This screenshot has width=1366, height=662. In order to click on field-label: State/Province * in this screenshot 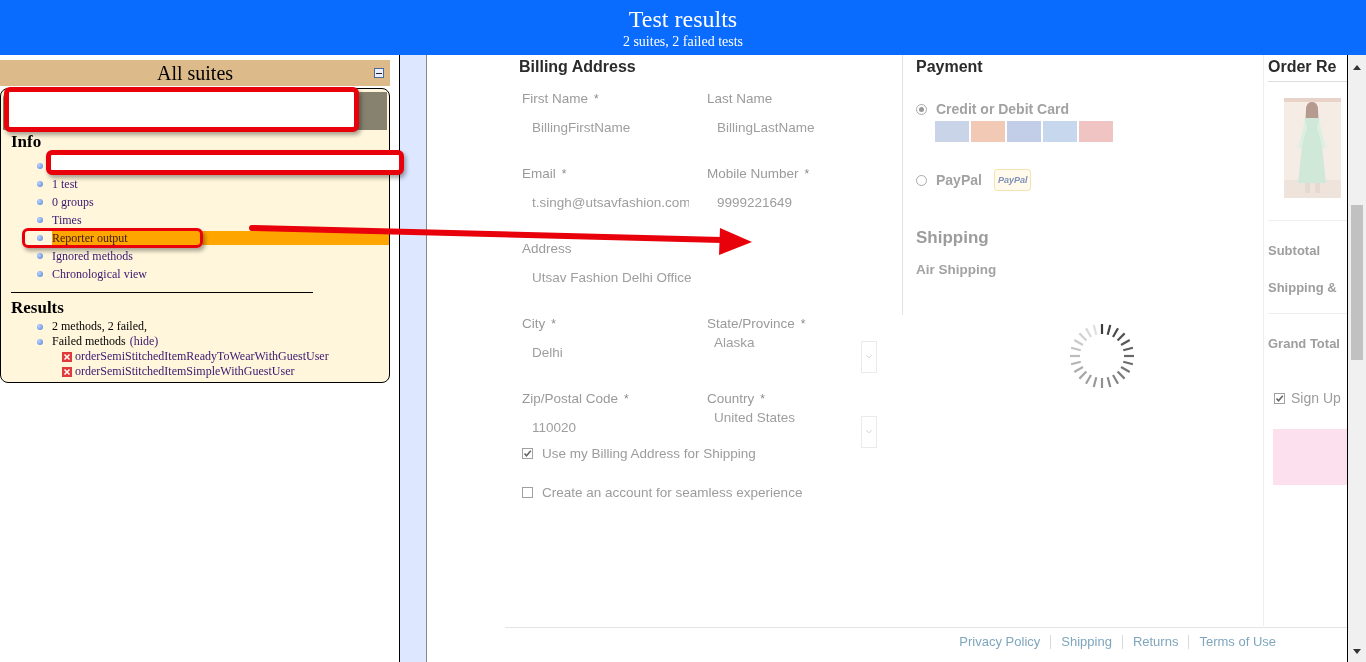, I will do `click(756, 324)`.